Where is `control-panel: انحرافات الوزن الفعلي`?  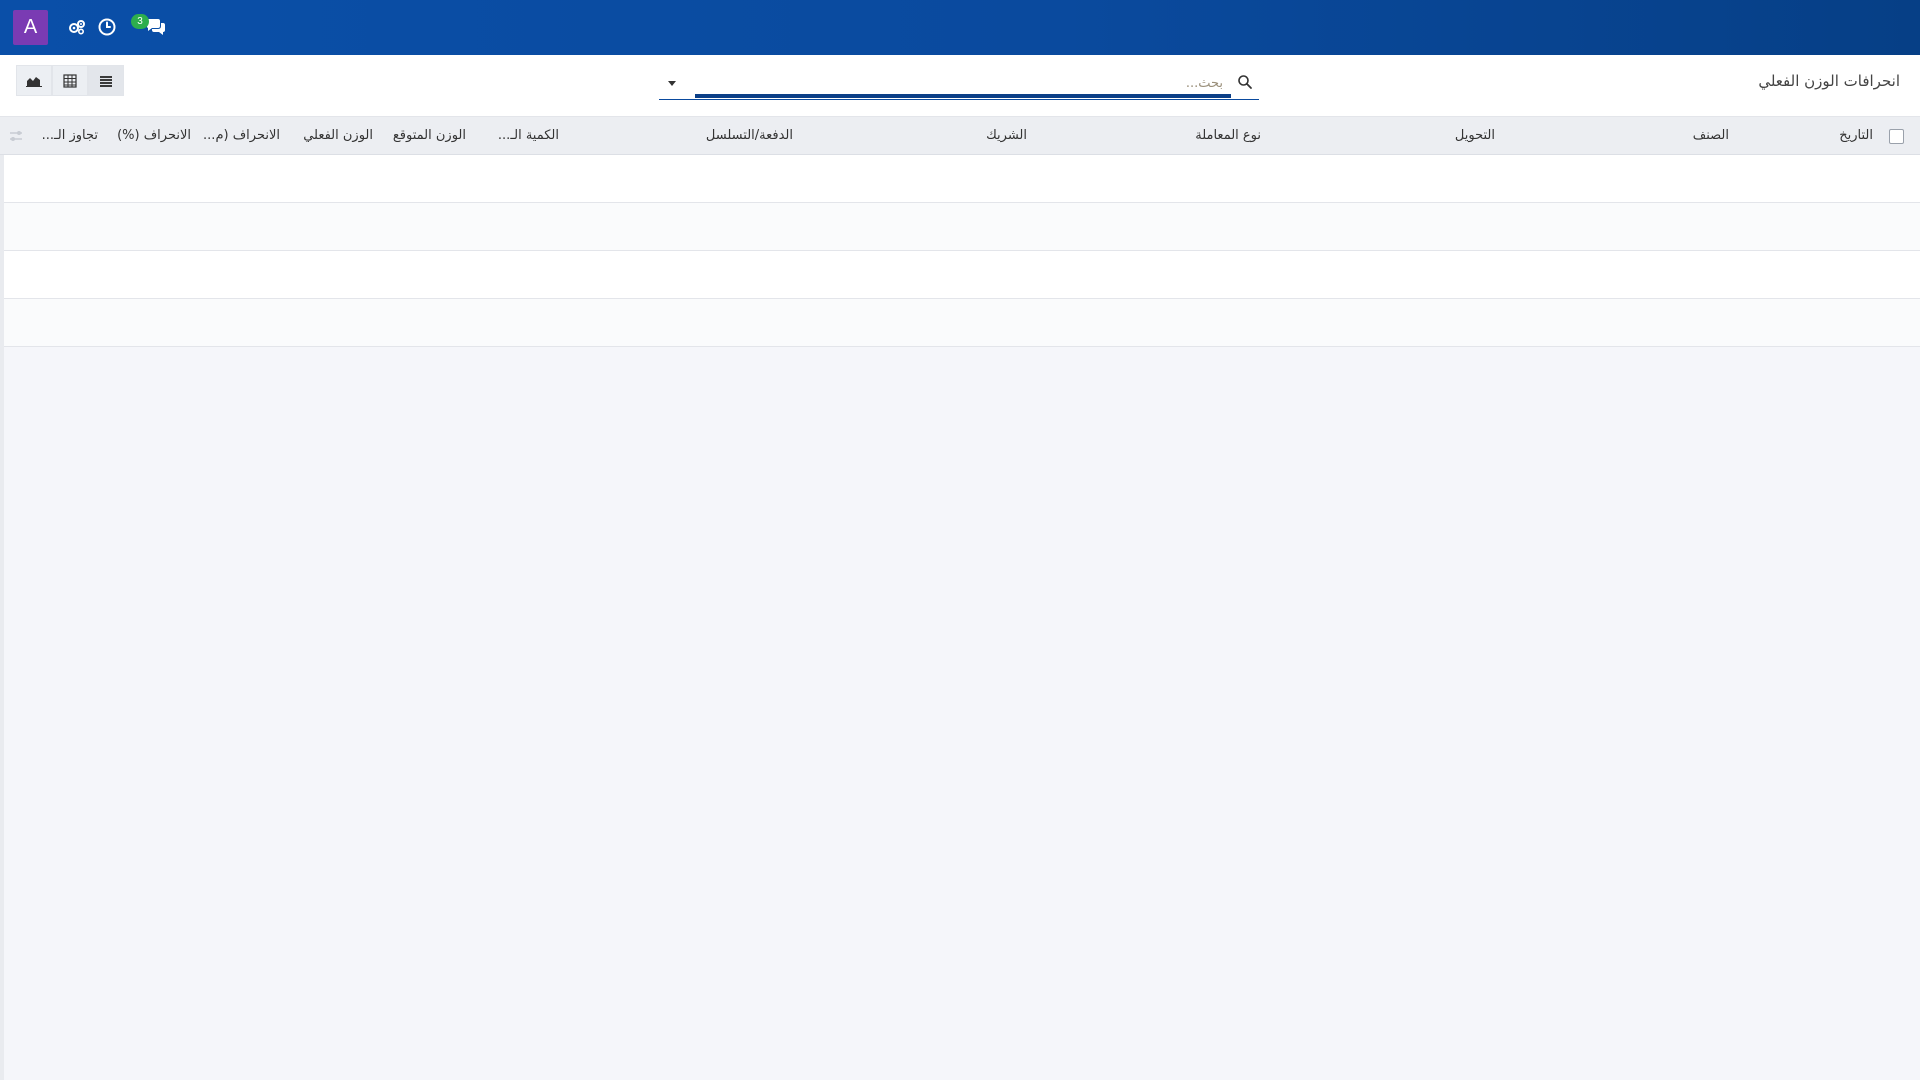 control-panel: انحرافات الوزن الفعلي is located at coordinates (960, 86).